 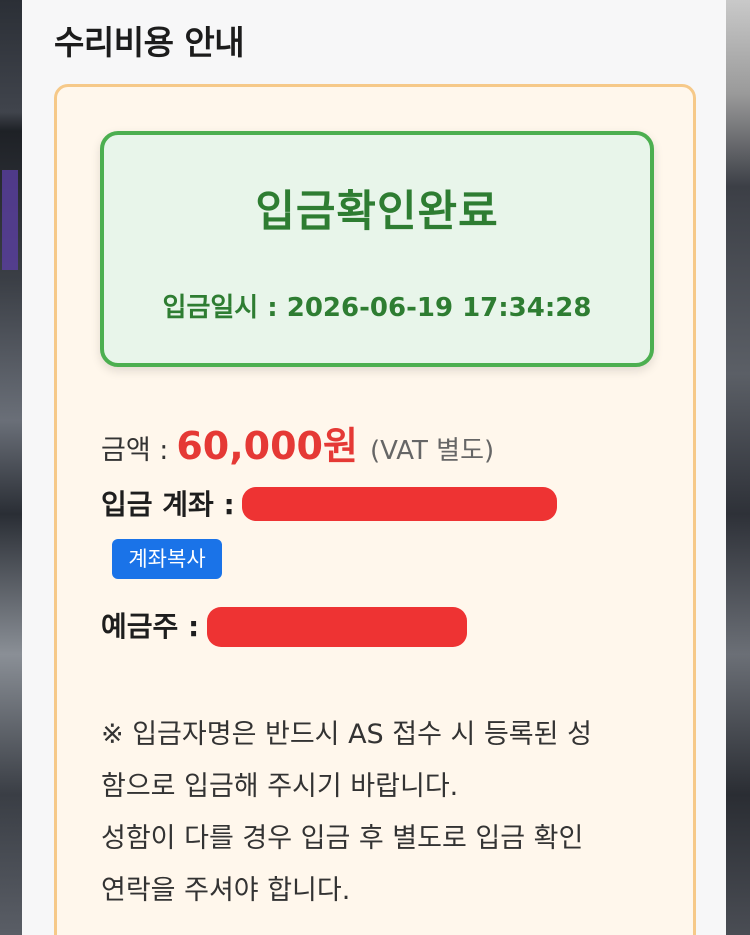 I want to click on account-holder-label: 예금주 :, so click(x=150, y=626).